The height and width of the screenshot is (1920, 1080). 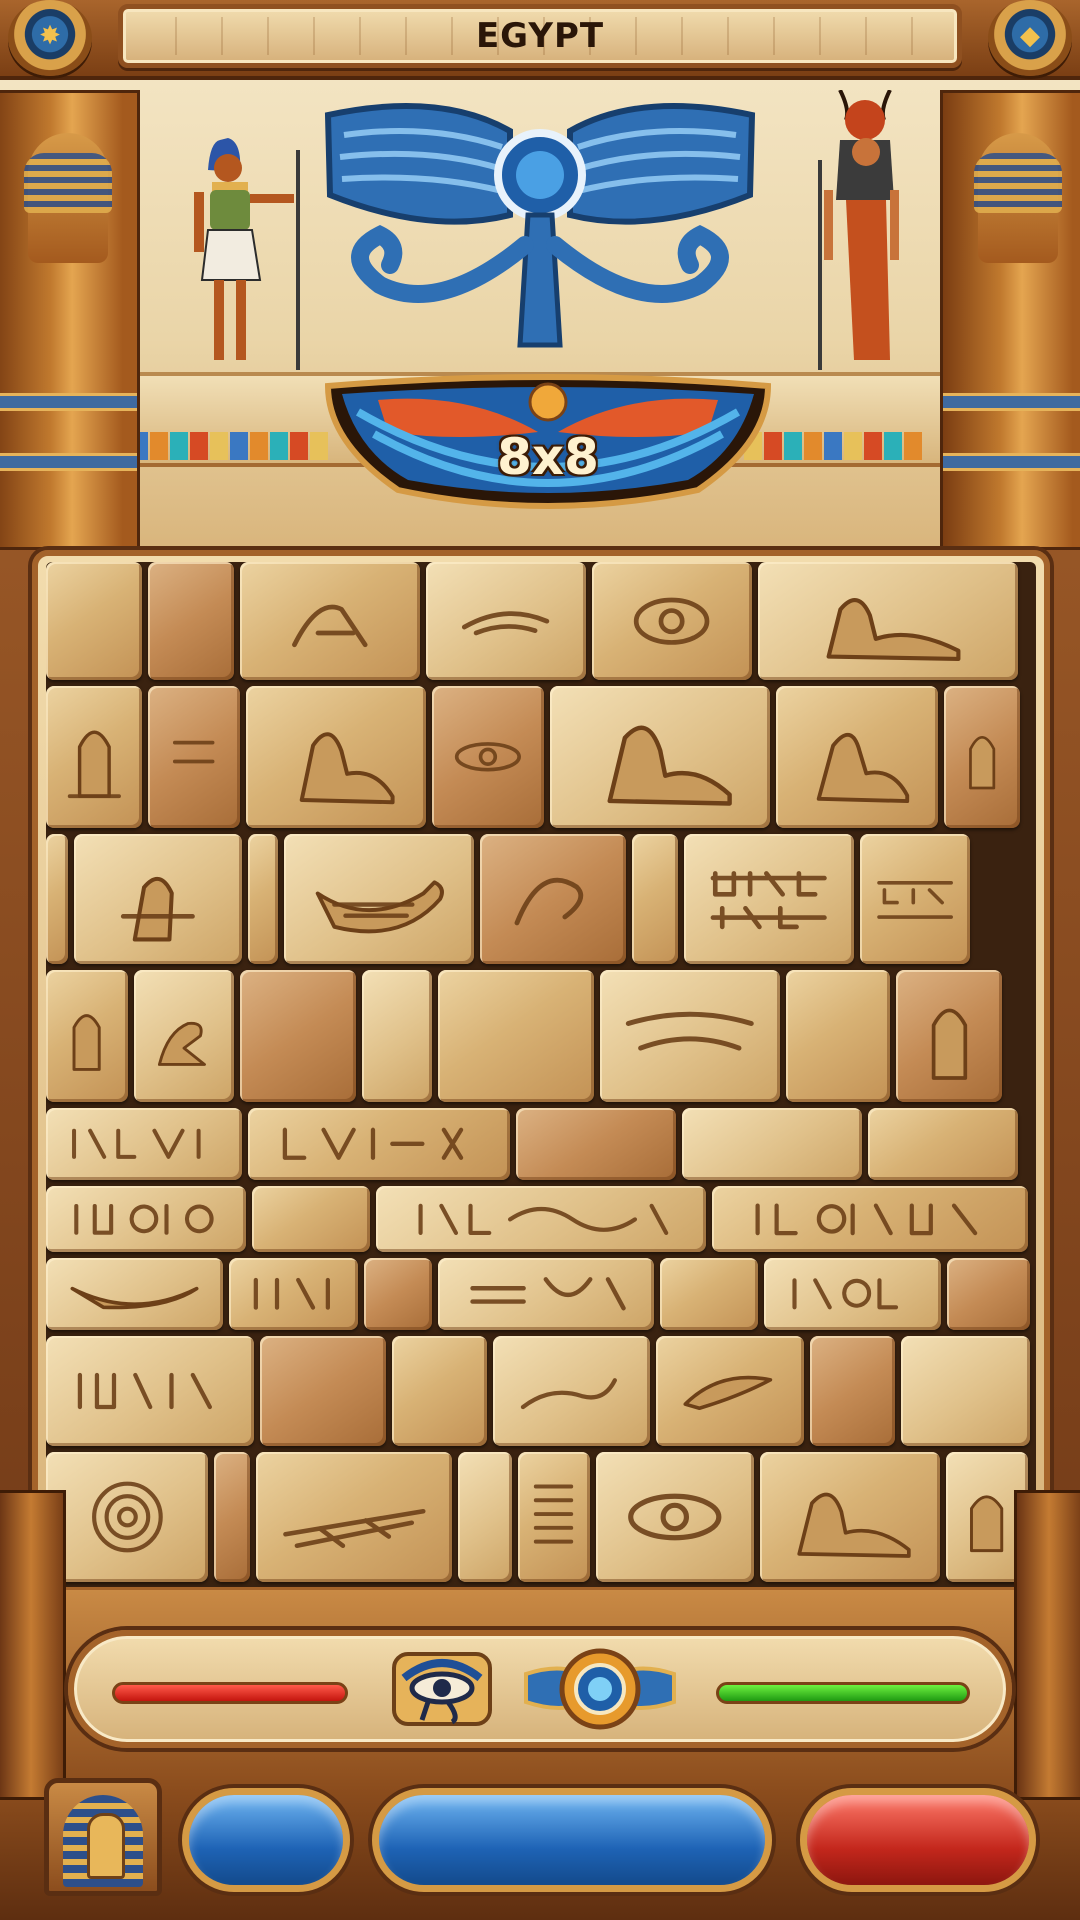 What do you see at coordinates (572, 1840) in the screenshot?
I see `blue-large-button` at bounding box center [572, 1840].